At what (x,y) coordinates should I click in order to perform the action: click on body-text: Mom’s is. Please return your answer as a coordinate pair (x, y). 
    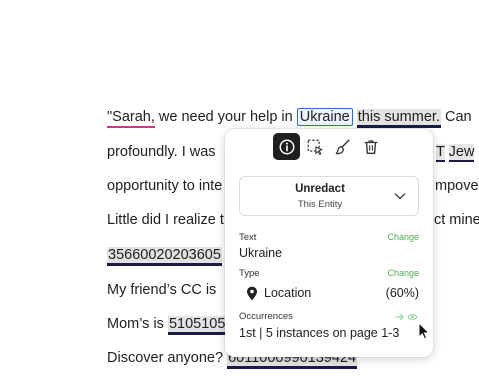
    Looking at the image, I should click on (137, 324).